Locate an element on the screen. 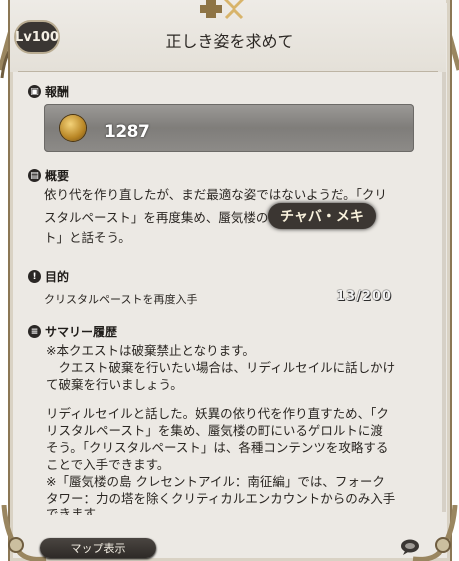  gil-amount: 1287 is located at coordinates (127, 132).